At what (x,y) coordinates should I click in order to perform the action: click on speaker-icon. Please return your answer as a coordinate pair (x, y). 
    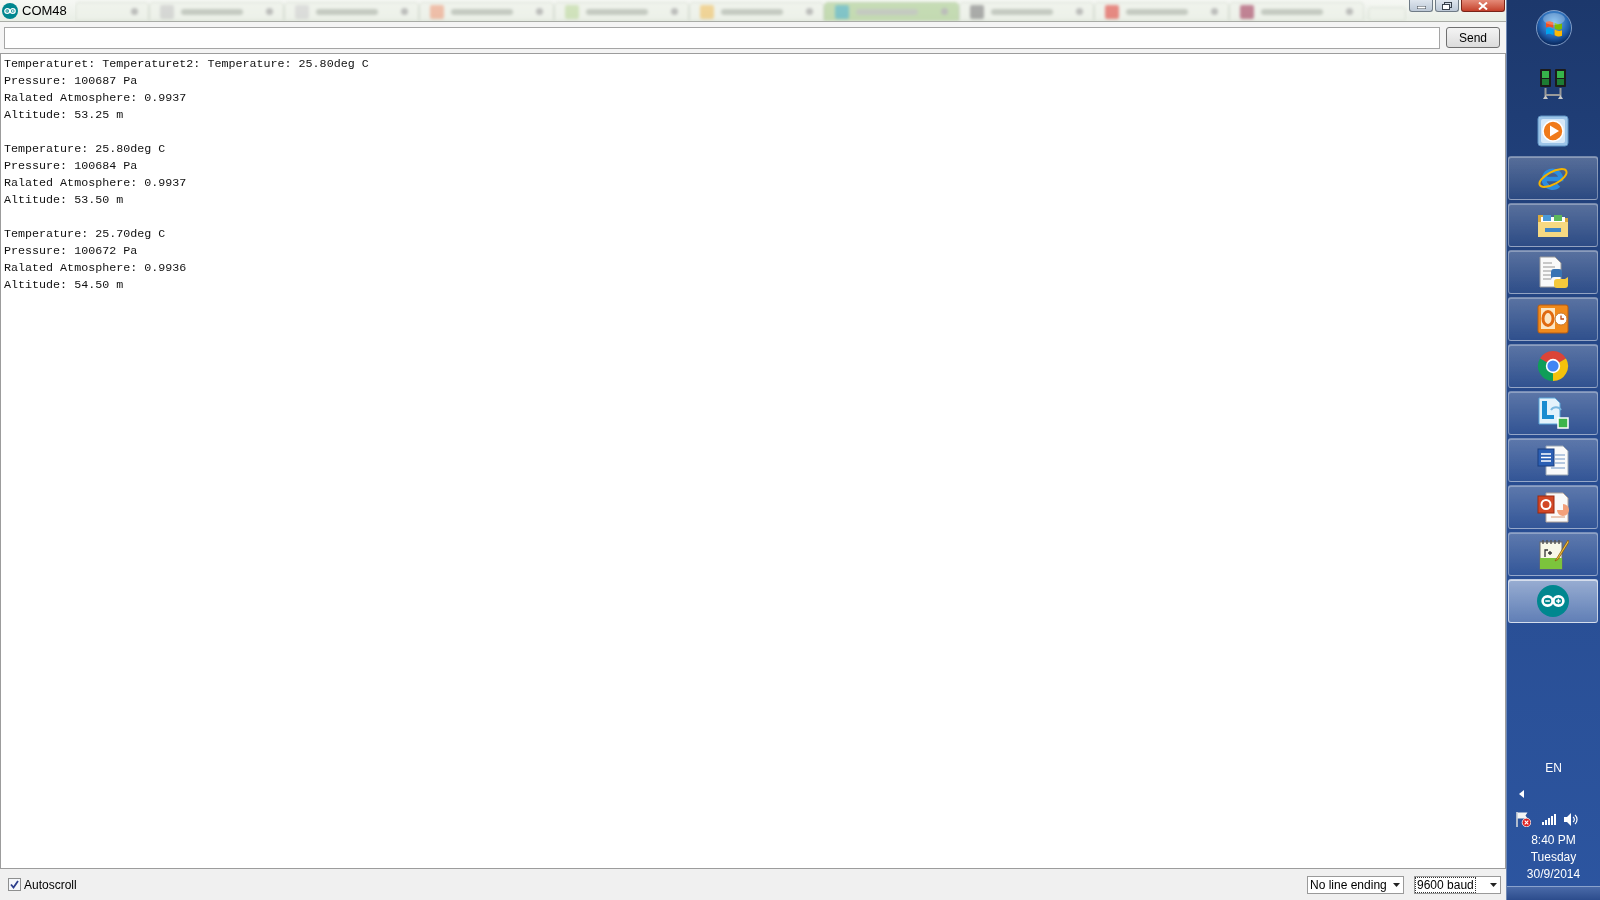
    Looking at the image, I should click on (1571, 819).